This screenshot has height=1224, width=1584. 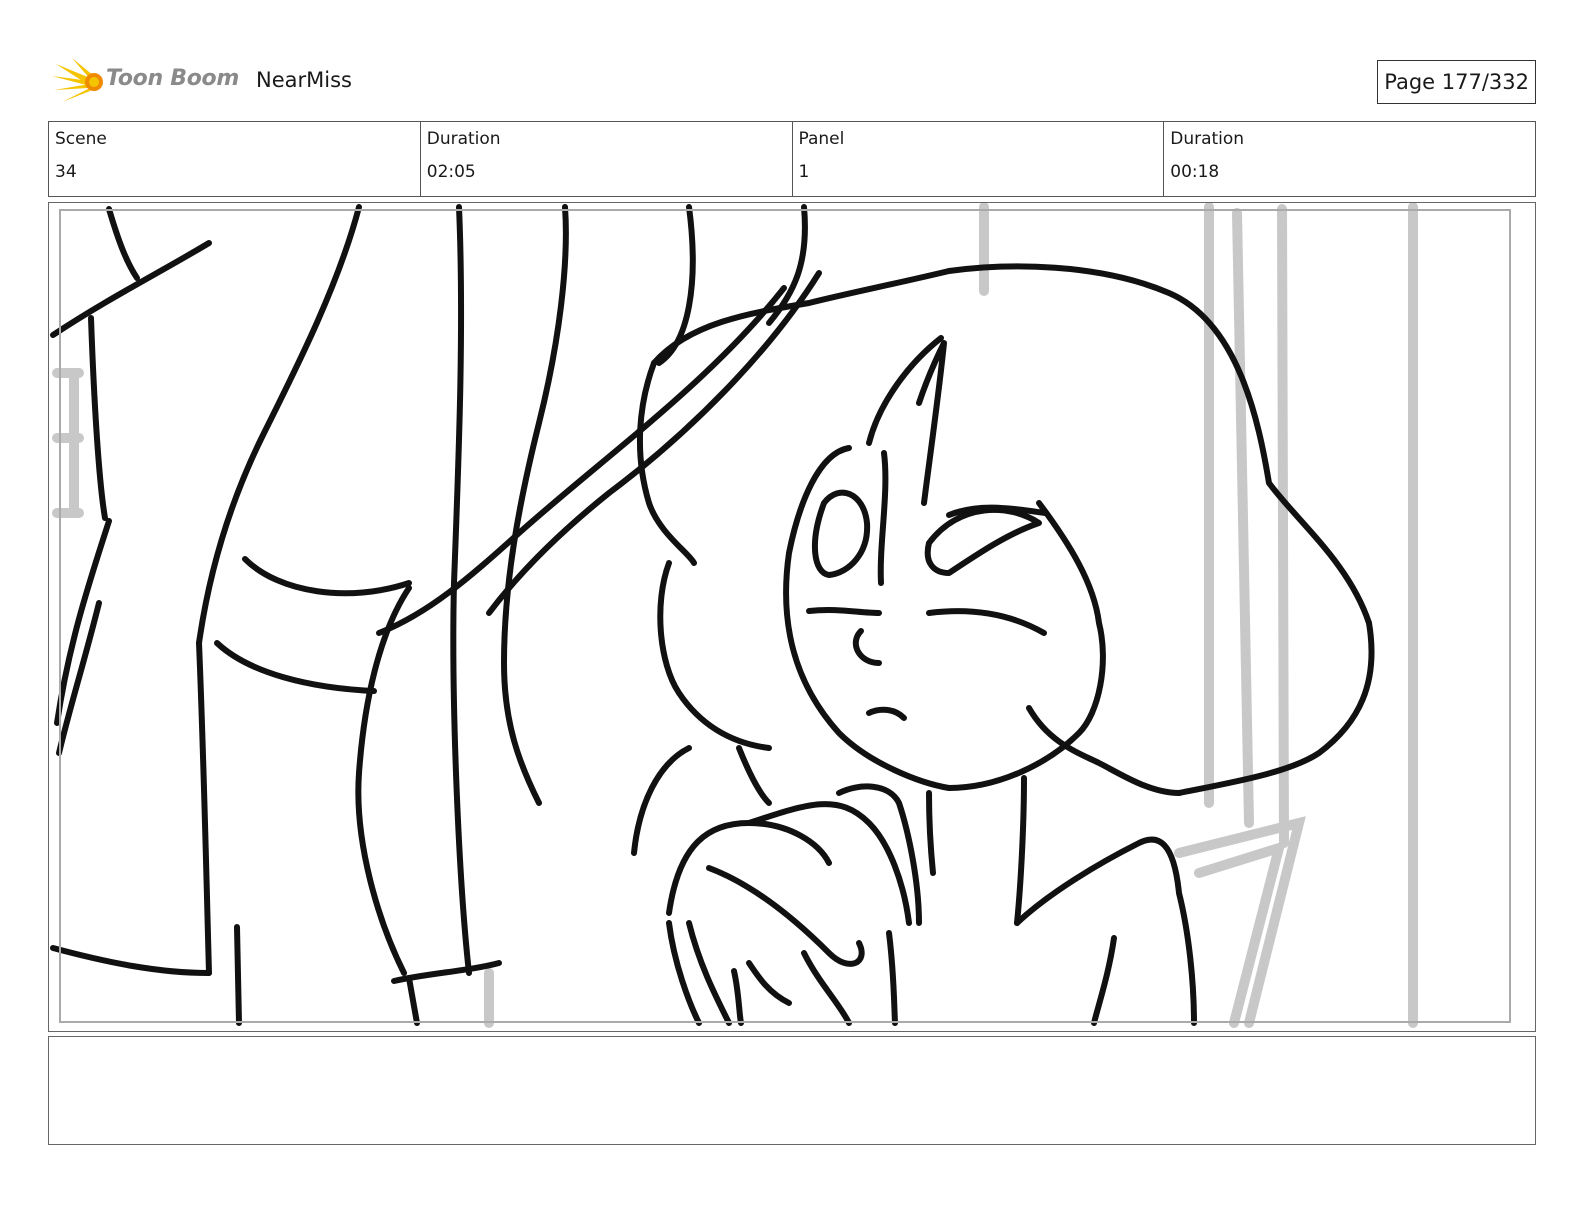 What do you see at coordinates (451, 172) in the screenshot?
I see `scene-duration-value: 02:05` at bounding box center [451, 172].